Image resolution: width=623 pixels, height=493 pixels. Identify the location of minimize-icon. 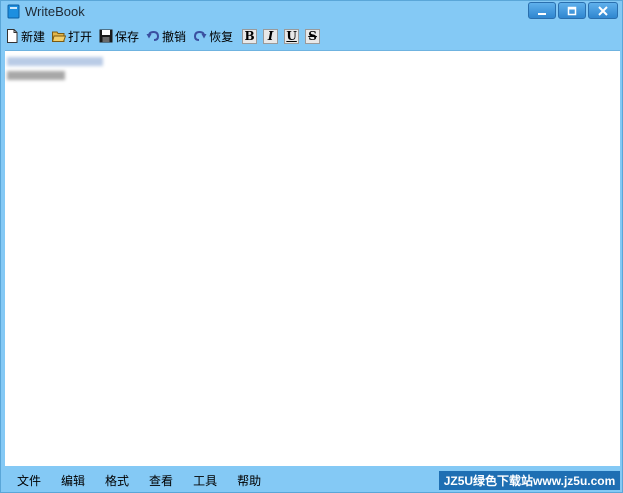
(542, 13).